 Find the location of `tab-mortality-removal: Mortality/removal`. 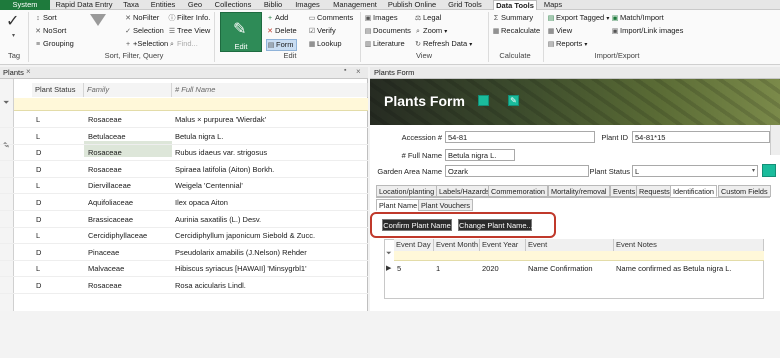

tab-mortality-removal: Mortality/removal is located at coordinates (579, 191).